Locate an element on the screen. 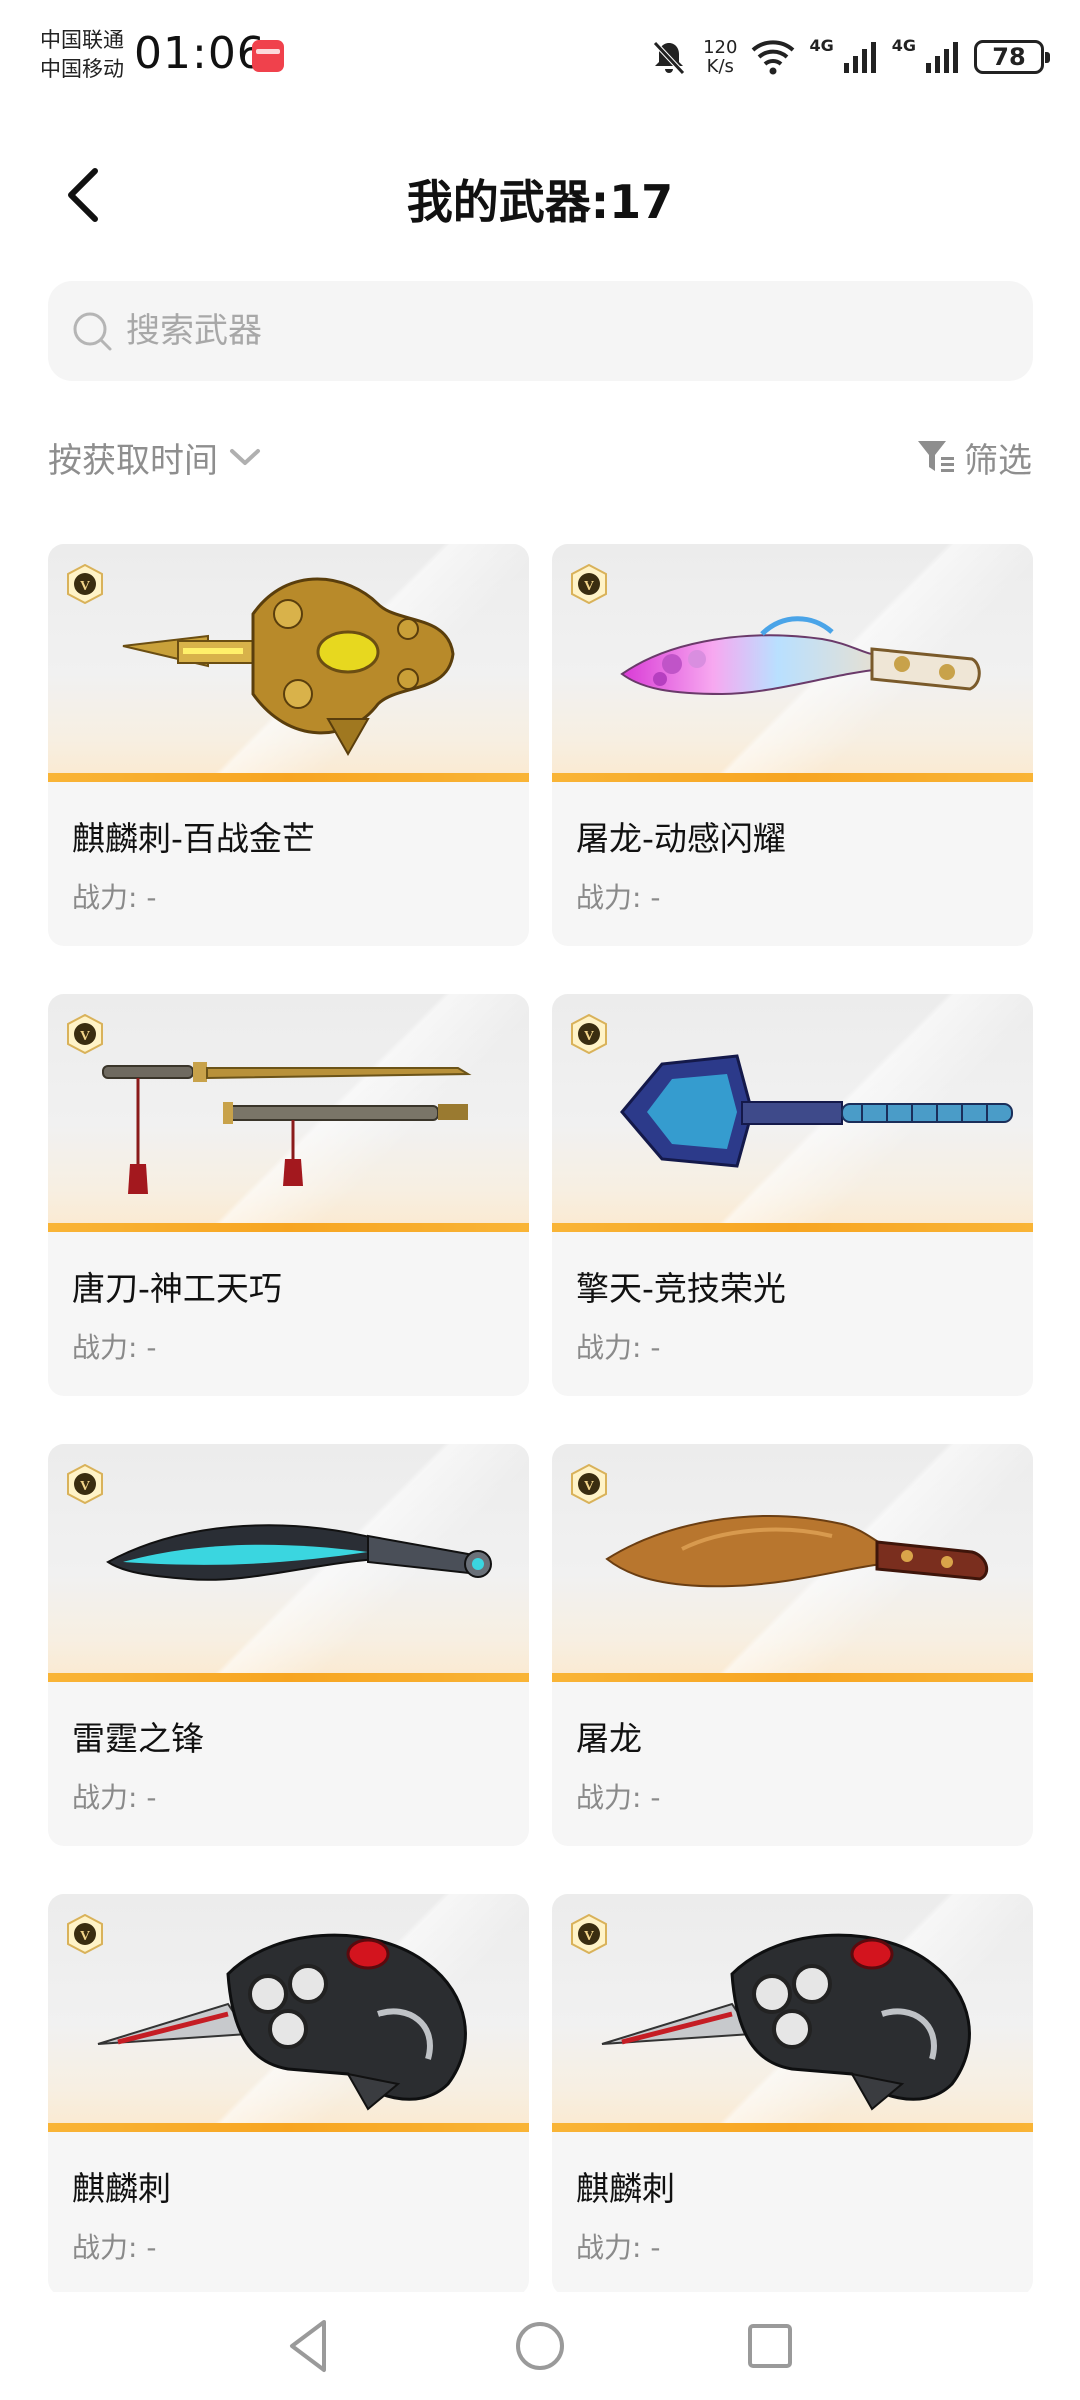  nav-home-icon is located at coordinates (540, 2346).